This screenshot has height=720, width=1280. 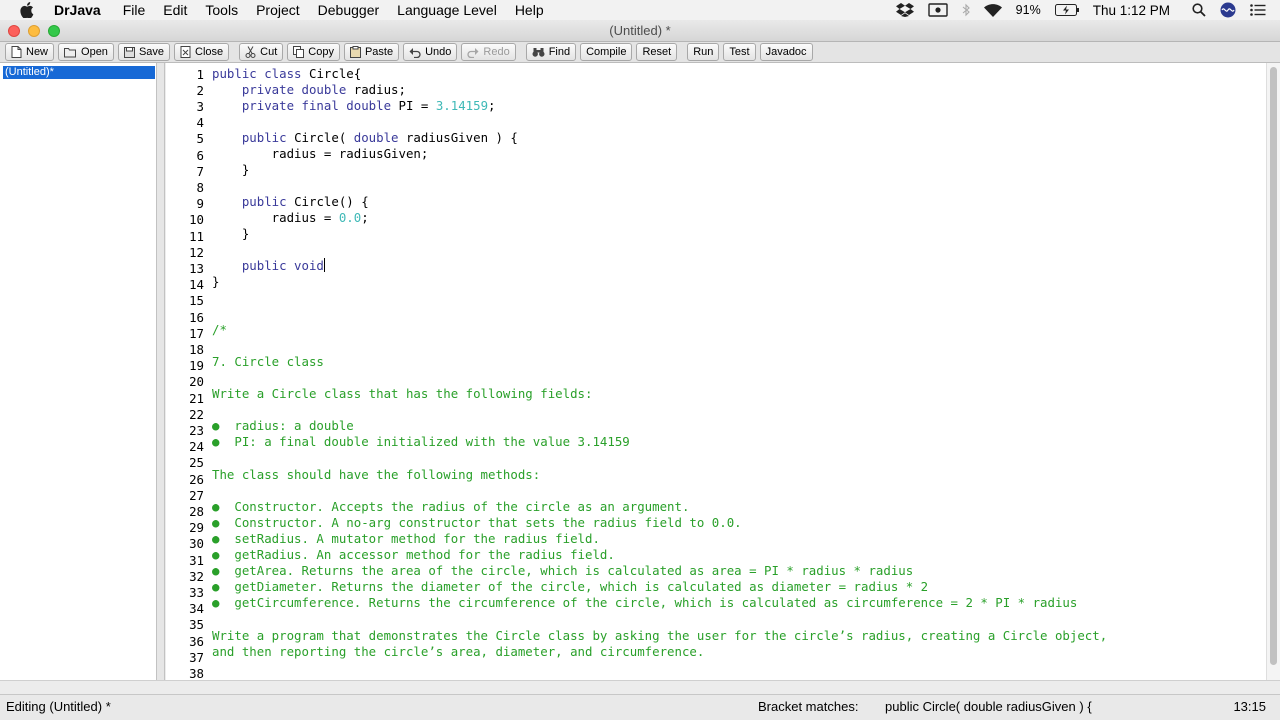 What do you see at coordinates (716, 382) in the screenshot?
I see `line-number: 20` at bounding box center [716, 382].